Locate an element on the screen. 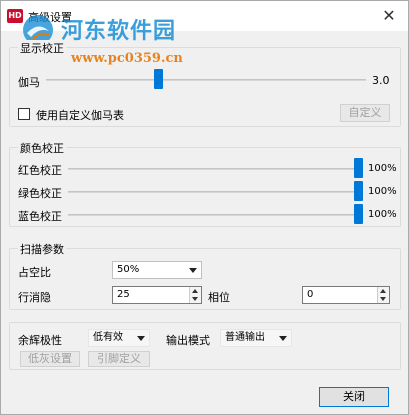  line-blank-spin-buttons is located at coordinates (195, 295).